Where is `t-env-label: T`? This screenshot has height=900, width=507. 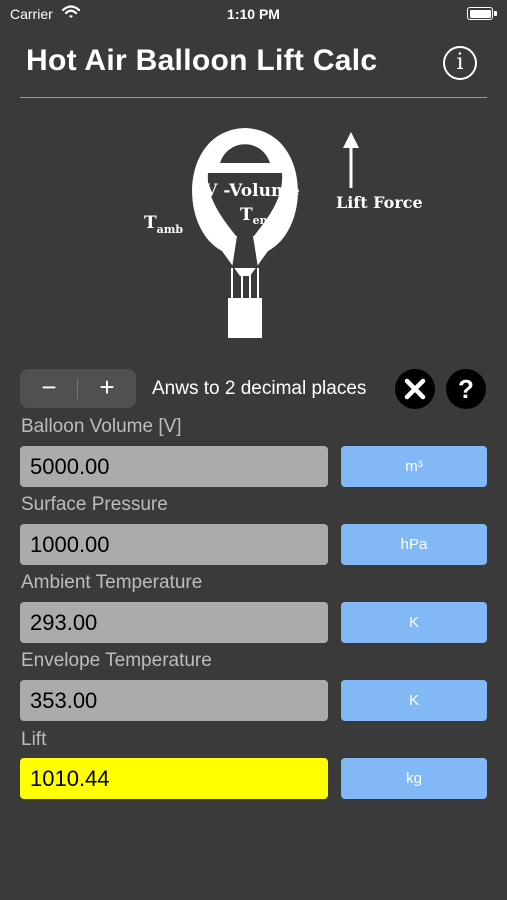
t-env-label: T is located at coordinates (246, 215).